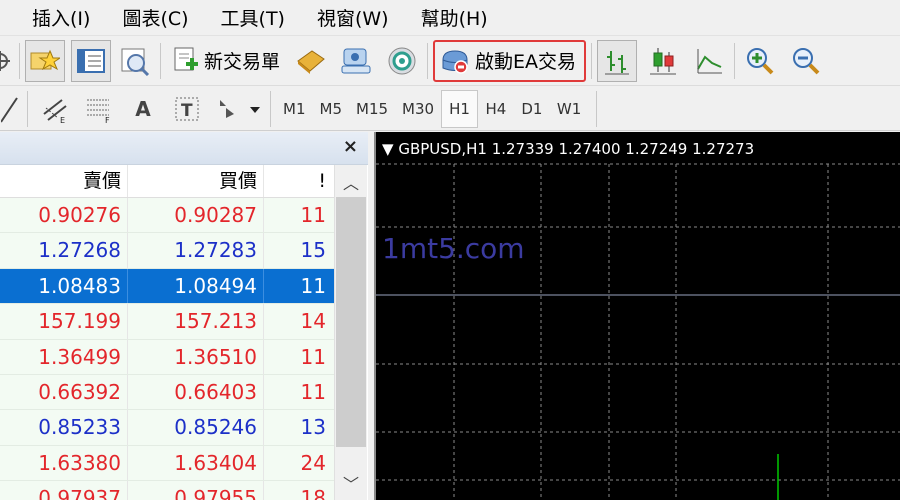 The image size is (900, 500). I want to click on column-ask: 買價, so click(196, 181).